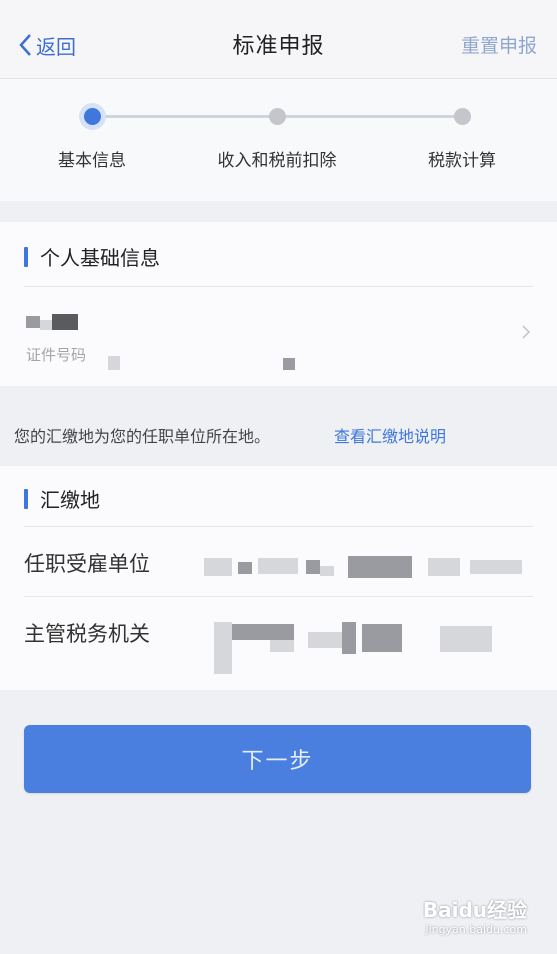  I want to click on nav-bar: 返回 标准申报 重置申报, so click(278, 39).